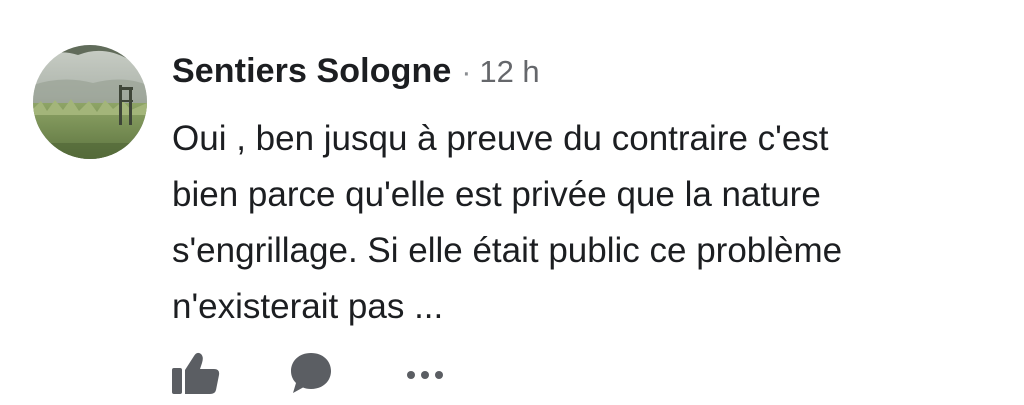 This screenshot has width=1024, height=405. Describe the element at coordinates (311, 71) in the screenshot. I see `author-name: Sentiers Sologne` at that location.